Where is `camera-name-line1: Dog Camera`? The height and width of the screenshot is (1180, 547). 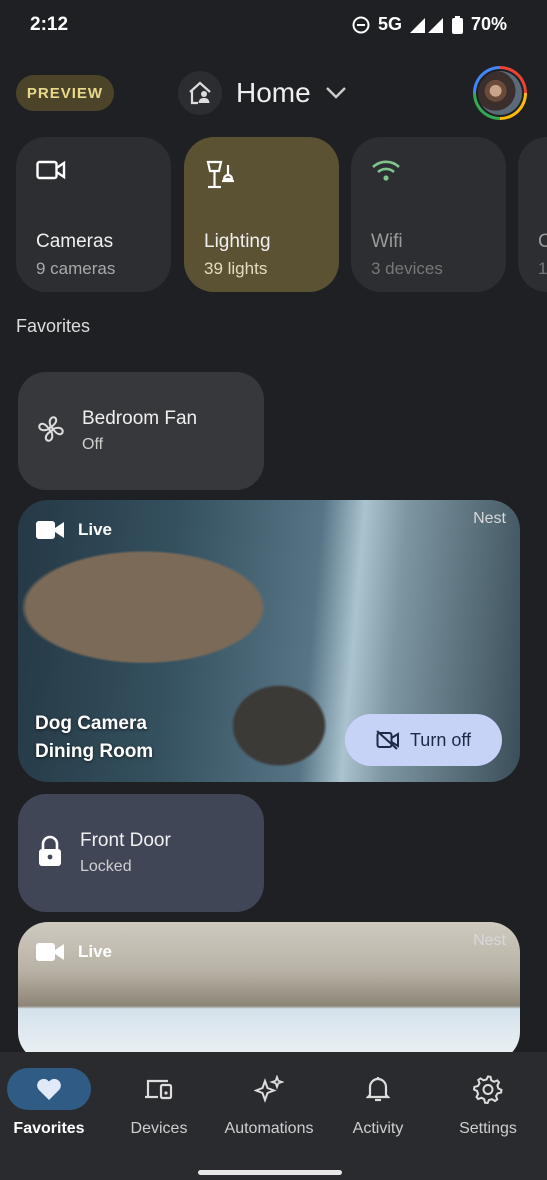
camera-name-line1: Dog Camera is located at coordinates (91, 723).